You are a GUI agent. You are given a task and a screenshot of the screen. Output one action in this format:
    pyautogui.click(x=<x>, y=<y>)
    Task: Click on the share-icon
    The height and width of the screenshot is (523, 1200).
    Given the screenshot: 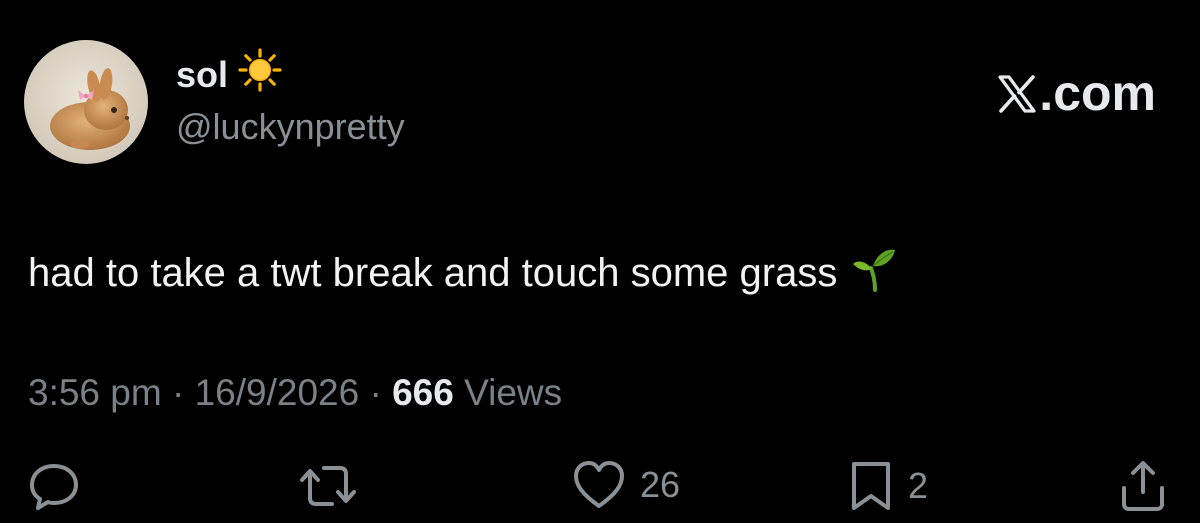 What is the action you would take?
    pyautogui.click(x=1143, y=486)
    